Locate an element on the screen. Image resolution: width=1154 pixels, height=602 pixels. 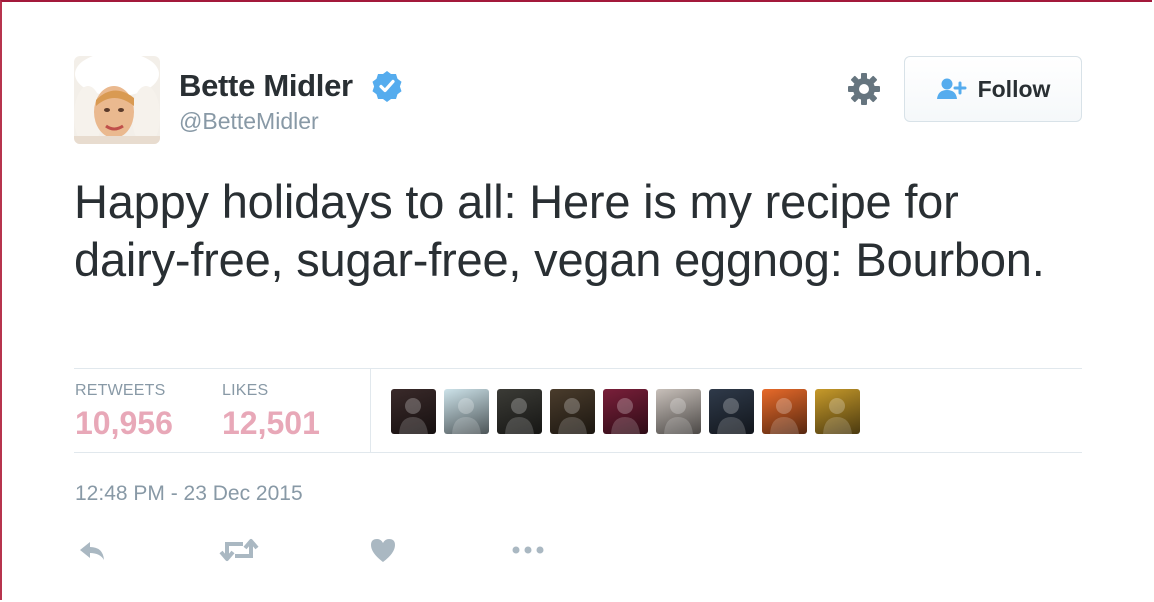
like-icon is located at coordinates (383, 550).